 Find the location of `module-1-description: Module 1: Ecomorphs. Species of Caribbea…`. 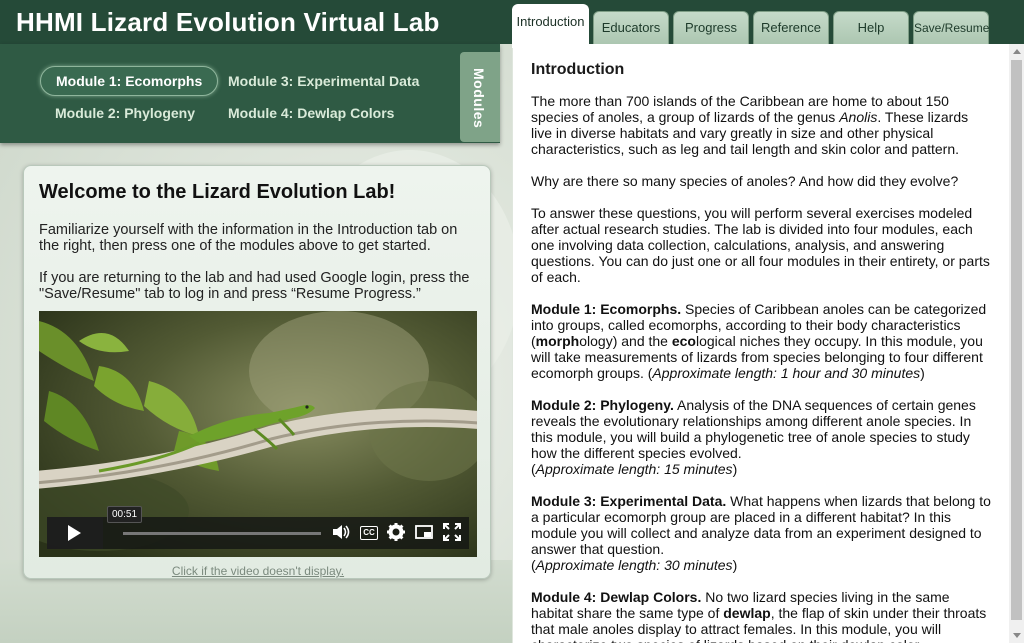

module-1-description: Module 1: Ecomorphs. Species of Caribbea… is located at coordinates (759, 341).